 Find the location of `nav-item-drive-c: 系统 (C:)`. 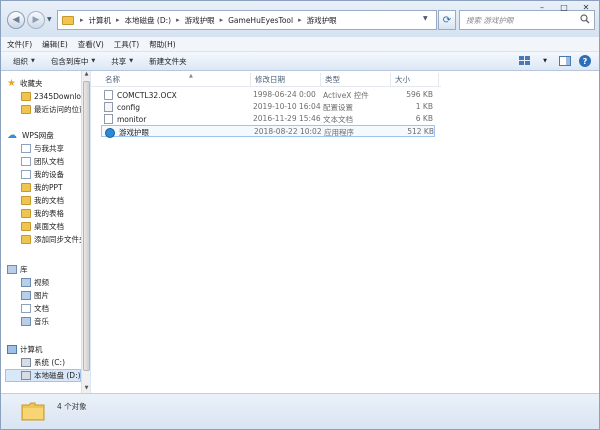

nav-item-drive-c: 系统 (C:) is located at coordinates (43, 362).